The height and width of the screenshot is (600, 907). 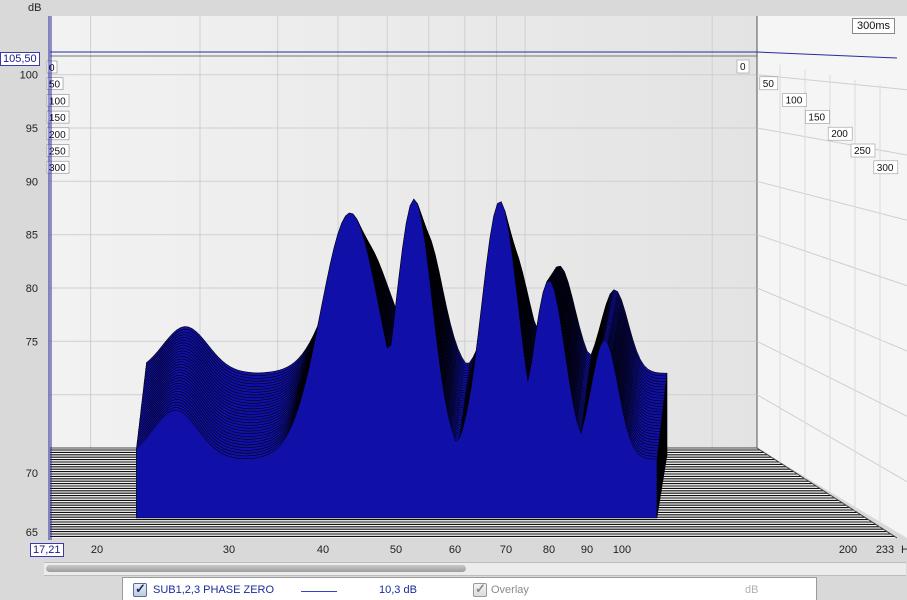 What do you see at coordinates (97, 550) in the screenshot?
I see `x-tick-label: 20` at bounding box center [97, 550].